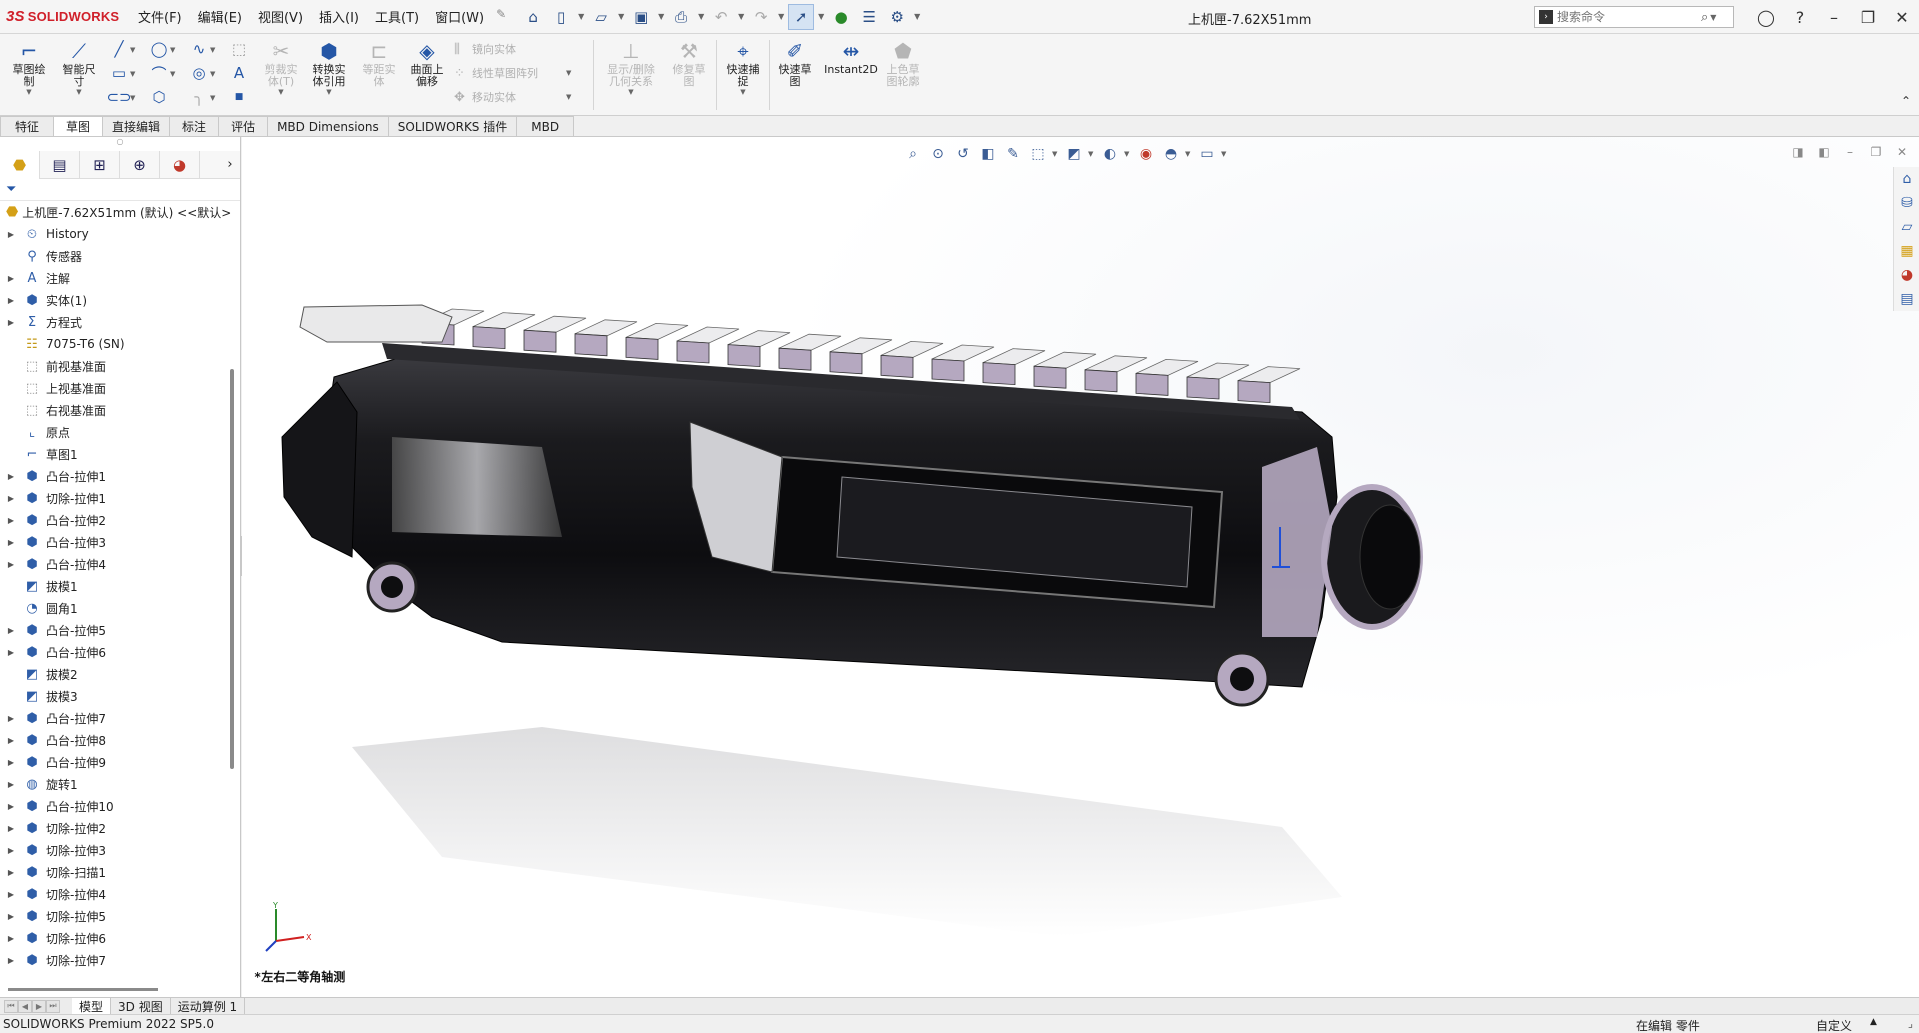  Describe the element at coordinates (92, 1006) in the screenshot. I see `tab-model: 模型` at that location.